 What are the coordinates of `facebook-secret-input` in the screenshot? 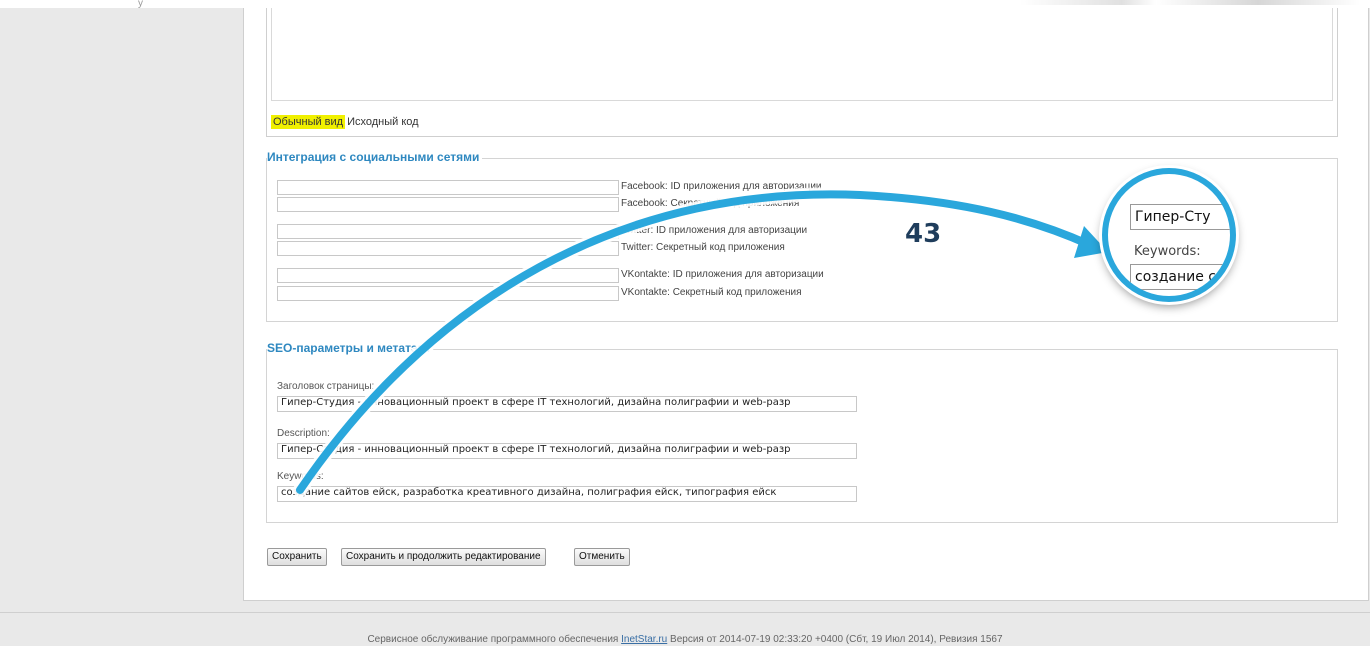 It's located at (448, 204).